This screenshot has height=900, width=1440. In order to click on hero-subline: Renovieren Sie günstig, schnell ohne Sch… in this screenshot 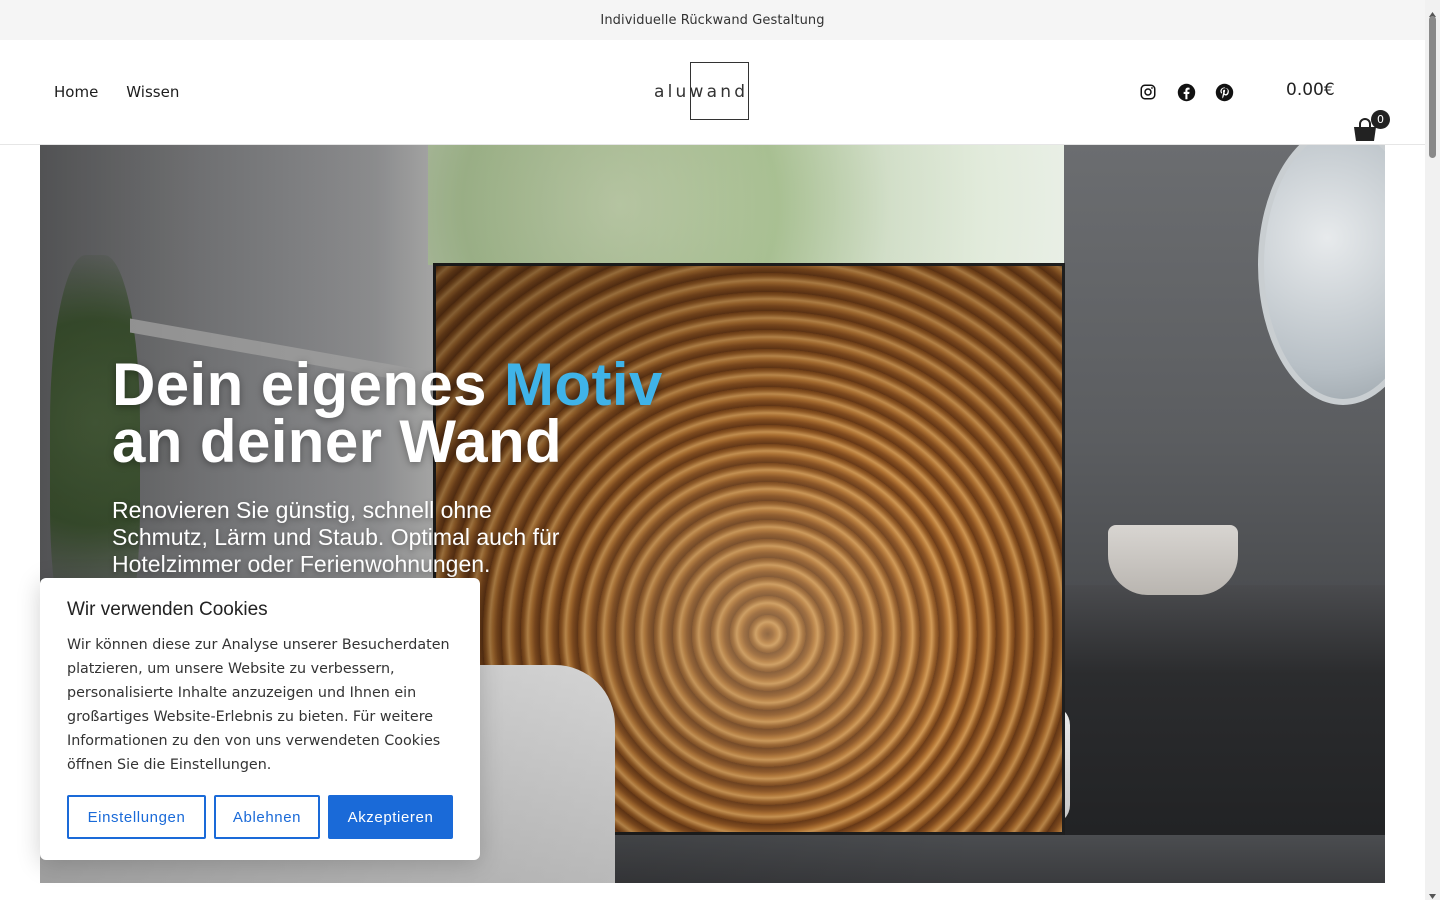, I will do `click(336, 537)`.